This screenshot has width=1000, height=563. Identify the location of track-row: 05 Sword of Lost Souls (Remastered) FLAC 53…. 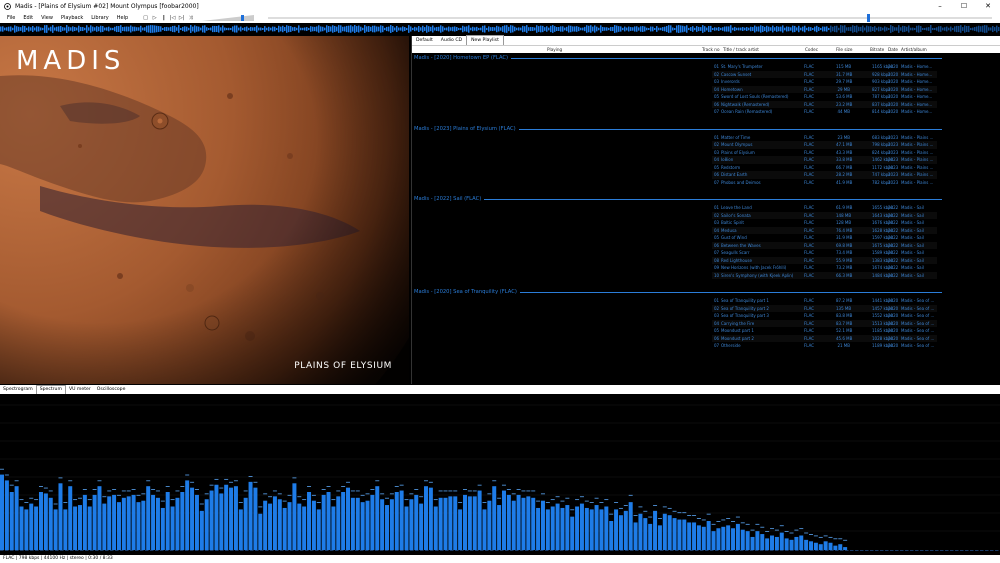
(706, 97).